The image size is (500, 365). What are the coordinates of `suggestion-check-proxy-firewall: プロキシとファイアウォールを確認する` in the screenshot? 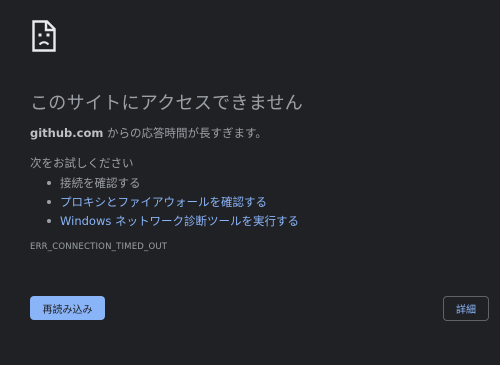 It's located at (173, 202).